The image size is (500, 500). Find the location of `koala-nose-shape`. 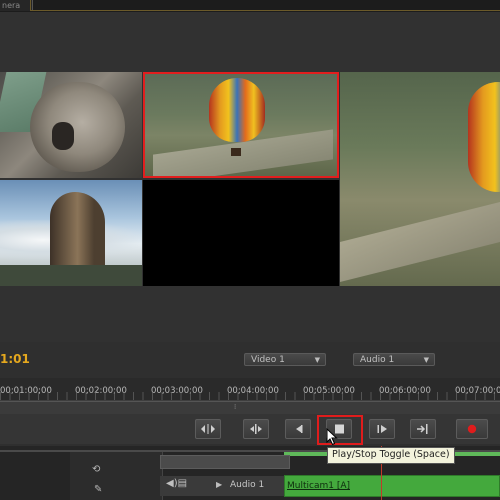

koala-nose-shape is located at coordinates (63, 136).